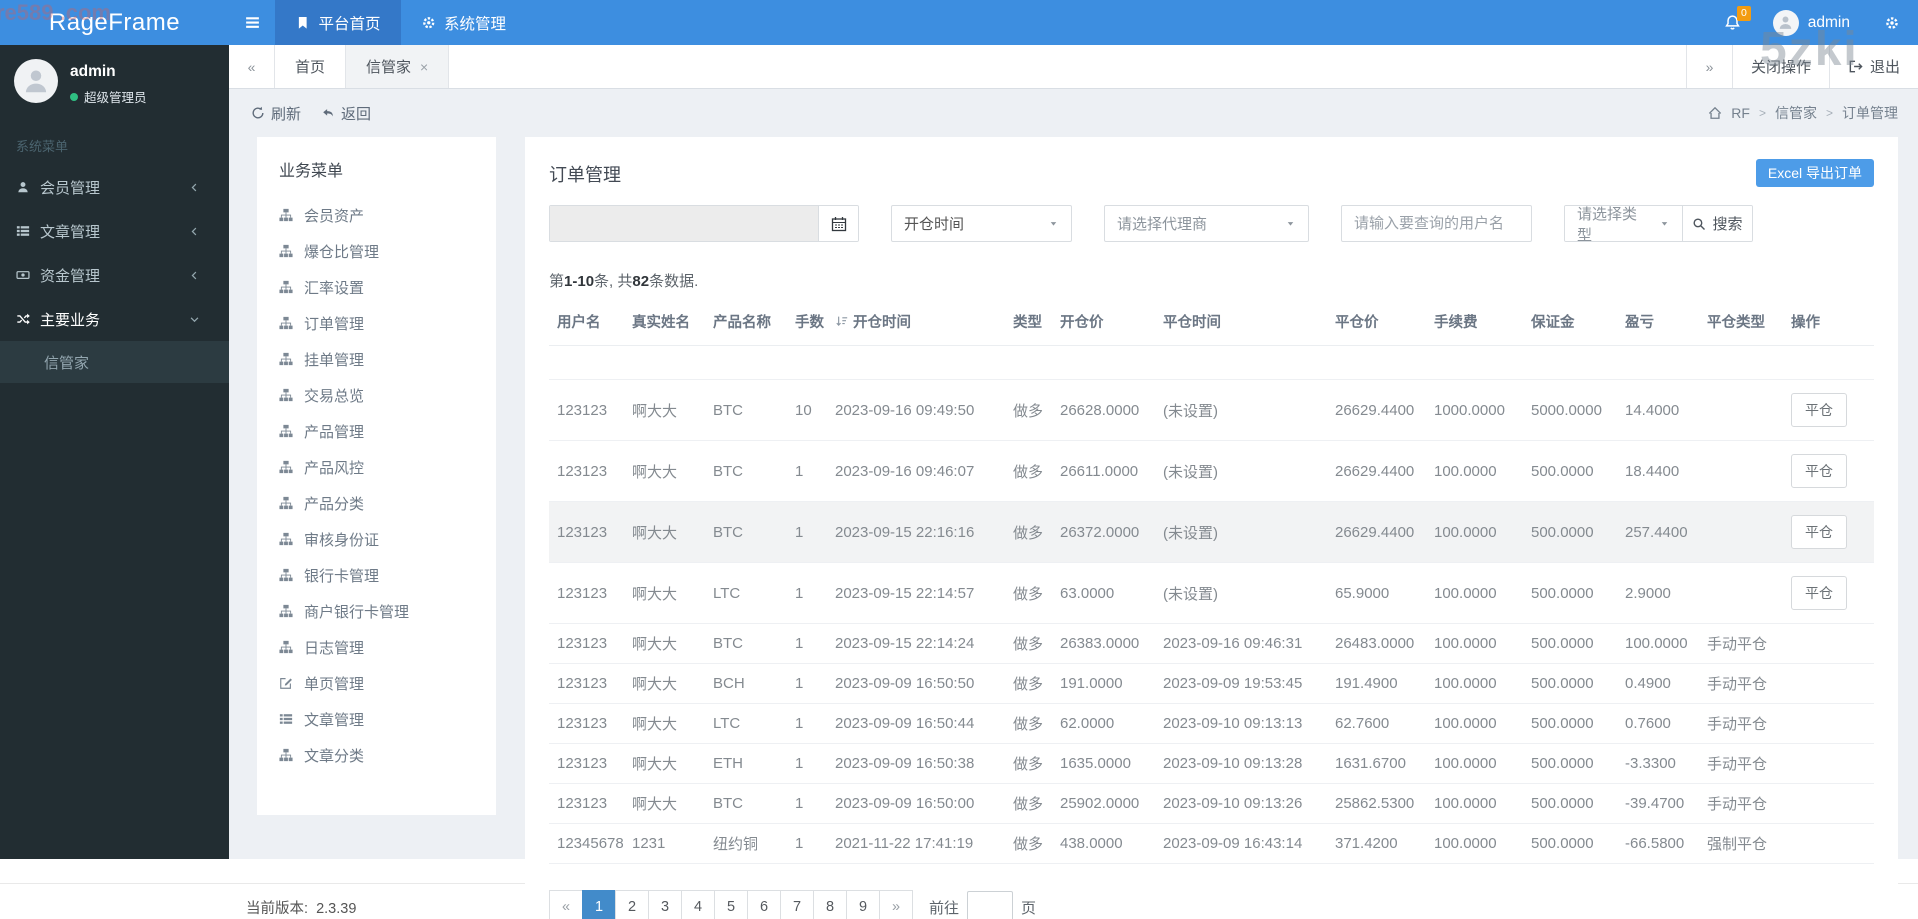 Image resolution: width=1918 pixels, height=919 pixels. What do you see at coordinates (376, 251) in the screenshot?
I see `biz-menu-item-liquidation-ratio: 爆仓比管理` at bounding box center [376, 251].